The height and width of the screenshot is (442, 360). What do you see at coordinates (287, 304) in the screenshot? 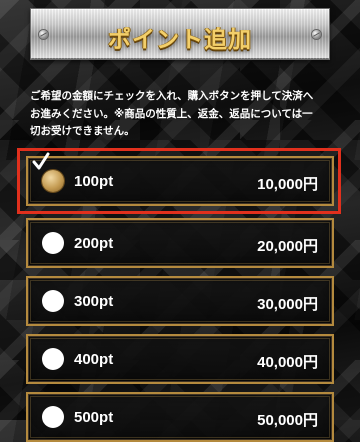
I see `option-price: 30,000円` at bounding box center [287, 304].